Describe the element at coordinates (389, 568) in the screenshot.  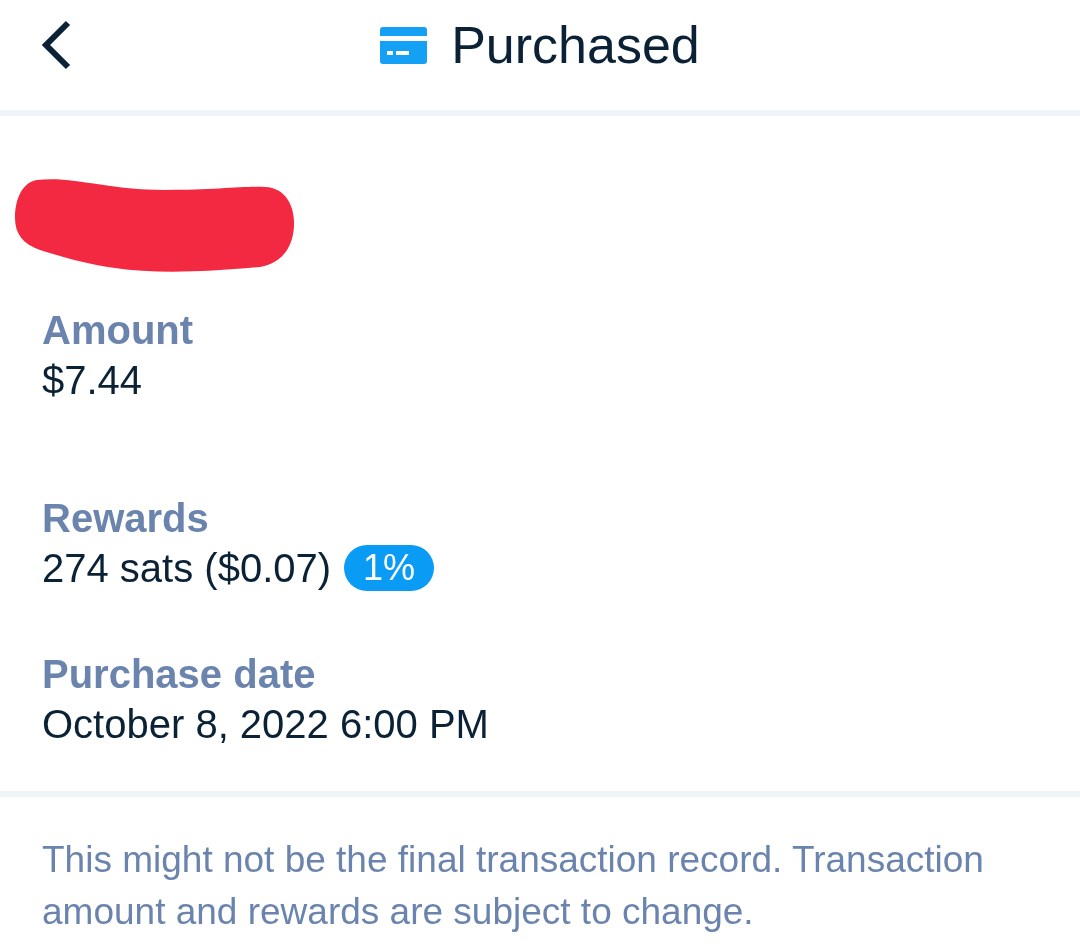
I see `reward-rate-badge: 1%` at that location.